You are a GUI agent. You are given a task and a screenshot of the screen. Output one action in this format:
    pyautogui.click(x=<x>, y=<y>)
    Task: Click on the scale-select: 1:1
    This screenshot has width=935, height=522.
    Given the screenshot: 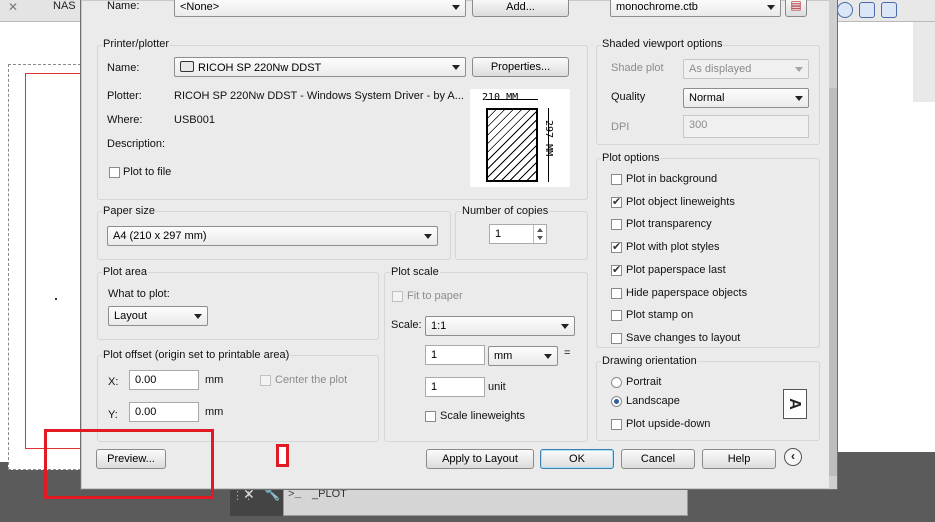 What is the action you would take?
    pyautogui.click(x=500, y=326)
    